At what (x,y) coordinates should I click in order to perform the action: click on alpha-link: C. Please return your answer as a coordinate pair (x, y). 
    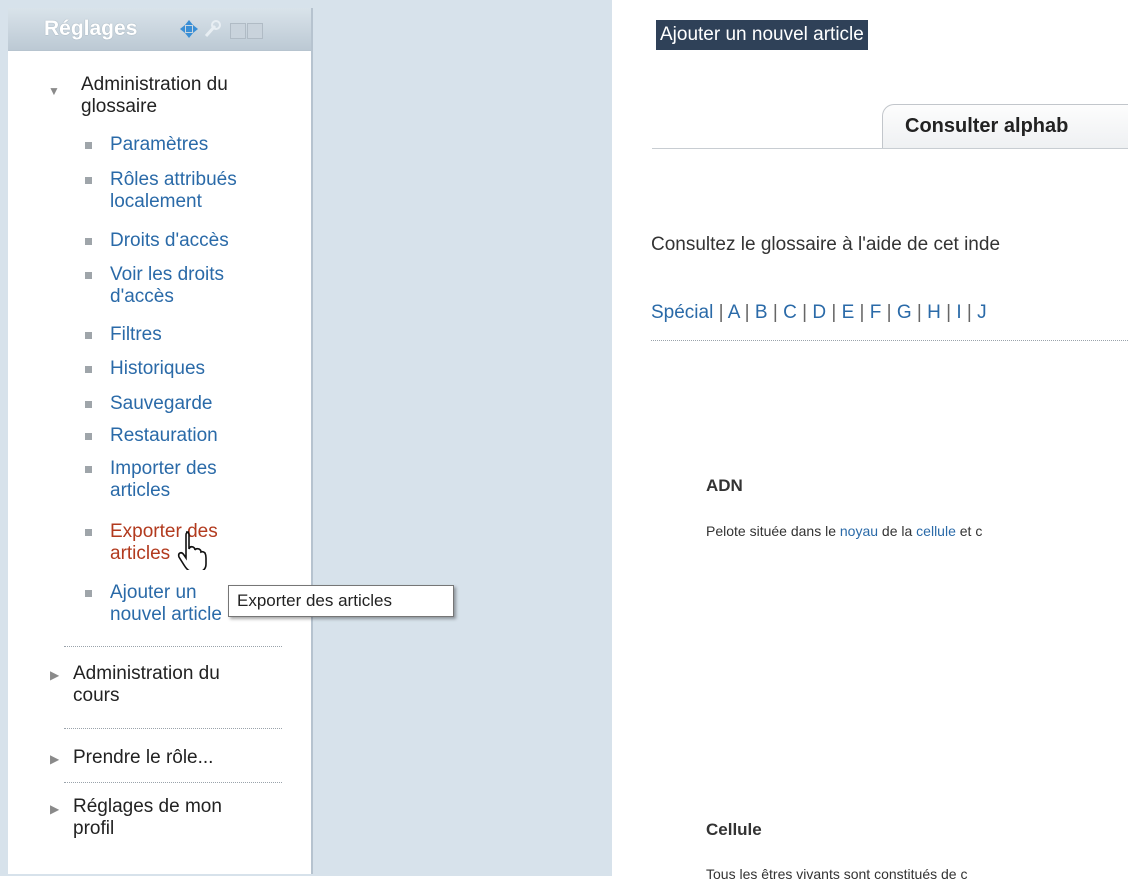
    Looking at the image, I should click on (790, 312).